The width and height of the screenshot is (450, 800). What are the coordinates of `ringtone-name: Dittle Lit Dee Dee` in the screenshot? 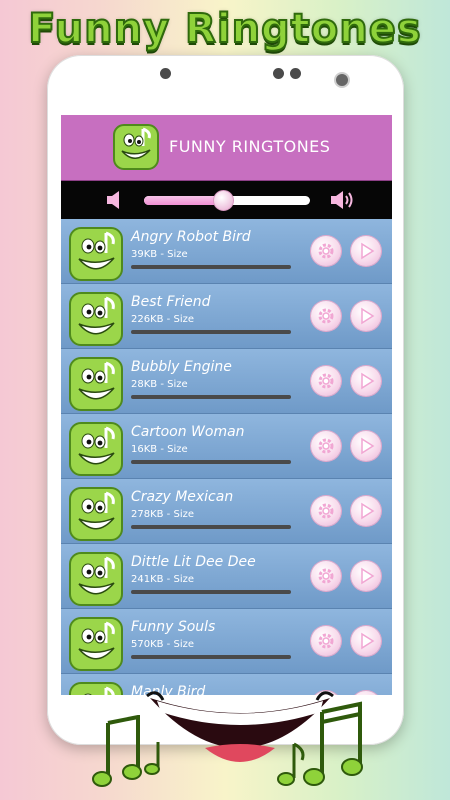 It's located at (193, 562).